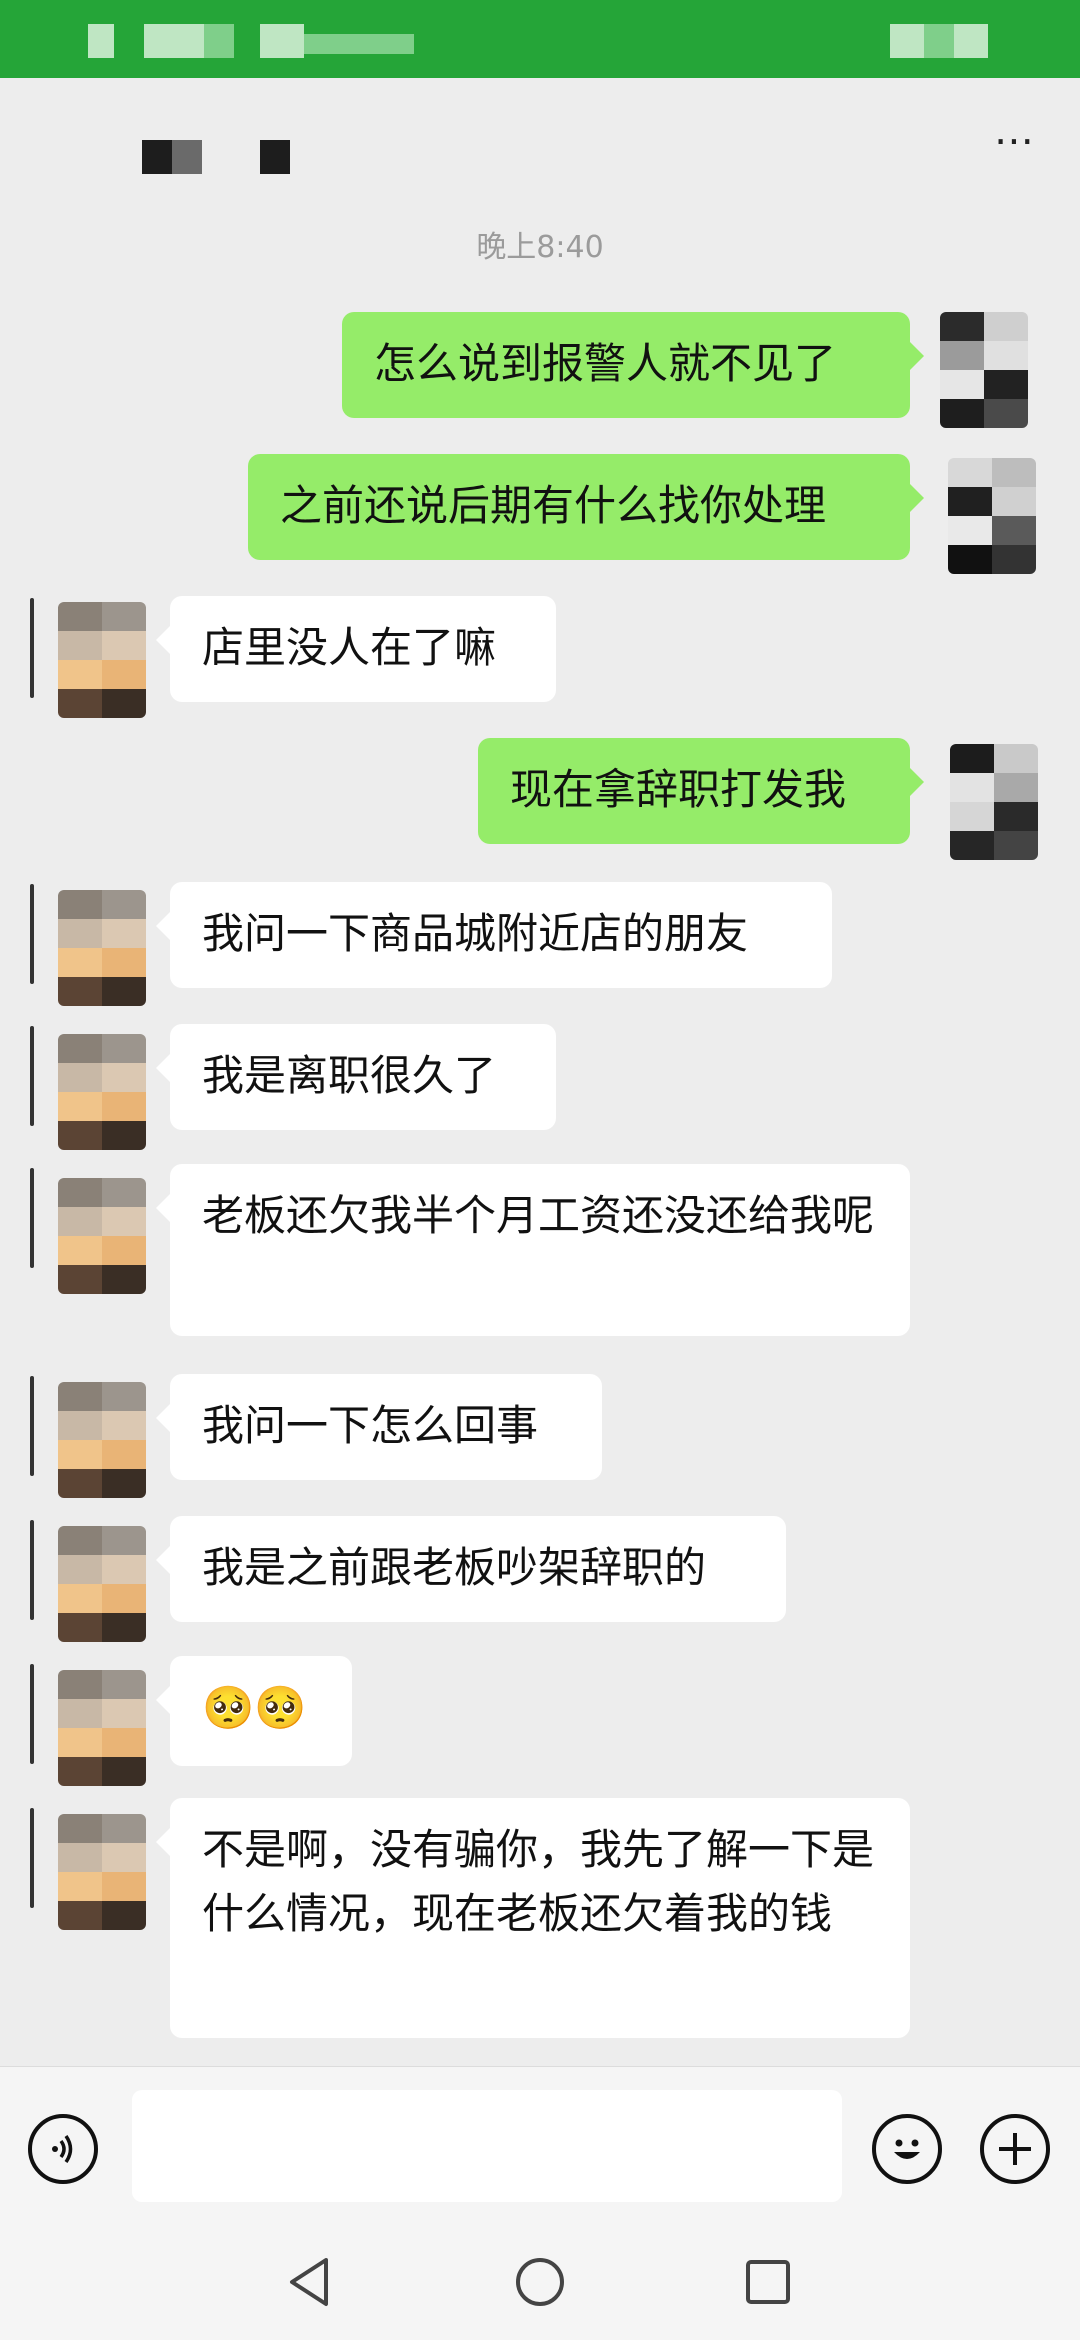 The image size is (1080, 2340). What do you see at coordinates (356, 1077) in the screenshot?
I see `message-bubble-received: 我是离职很久了` at bounding box center [356, 1077].